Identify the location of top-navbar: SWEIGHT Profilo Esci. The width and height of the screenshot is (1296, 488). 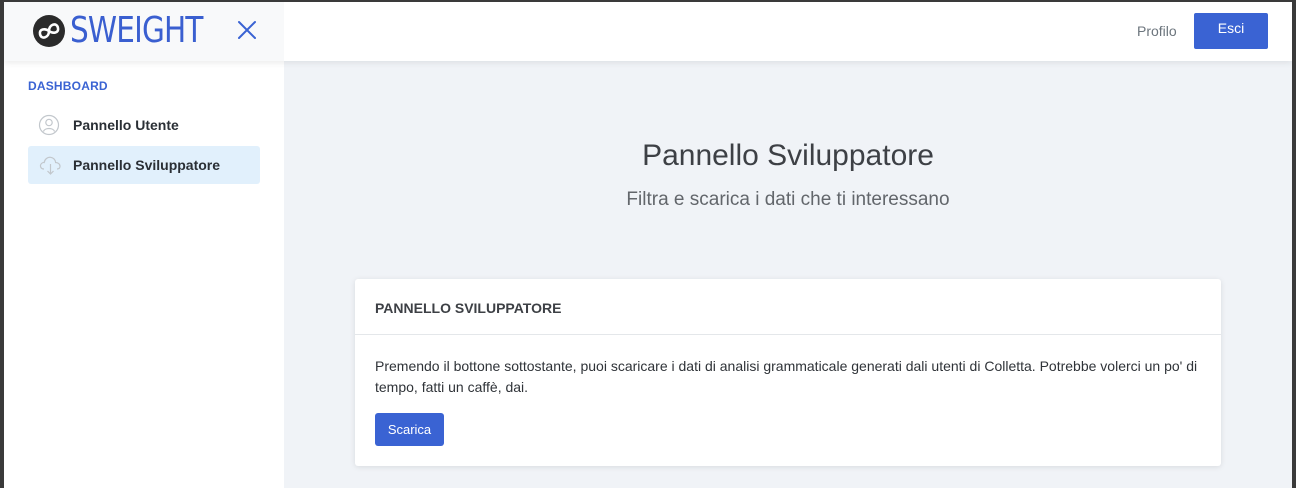
(648, 31).